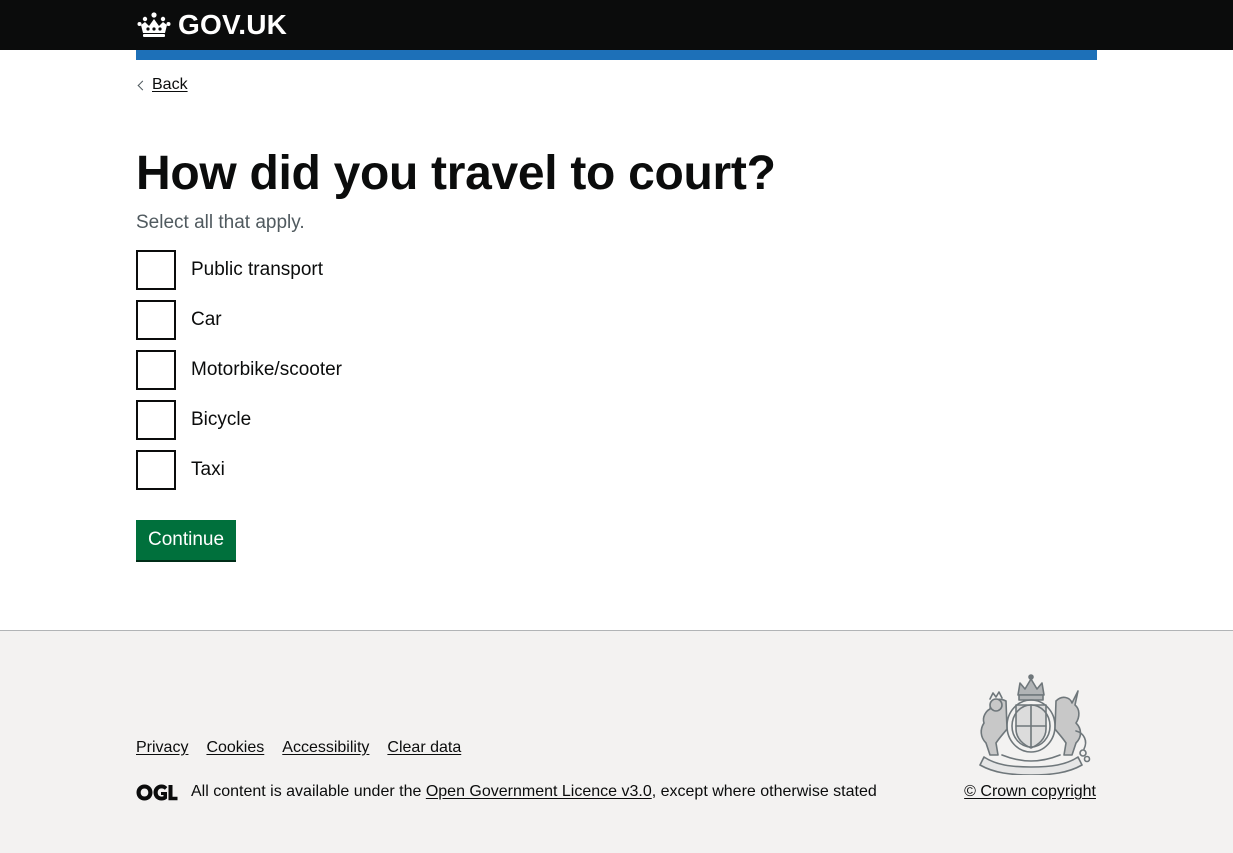  I want to click on chevron-left-icon, so click(142, 85).